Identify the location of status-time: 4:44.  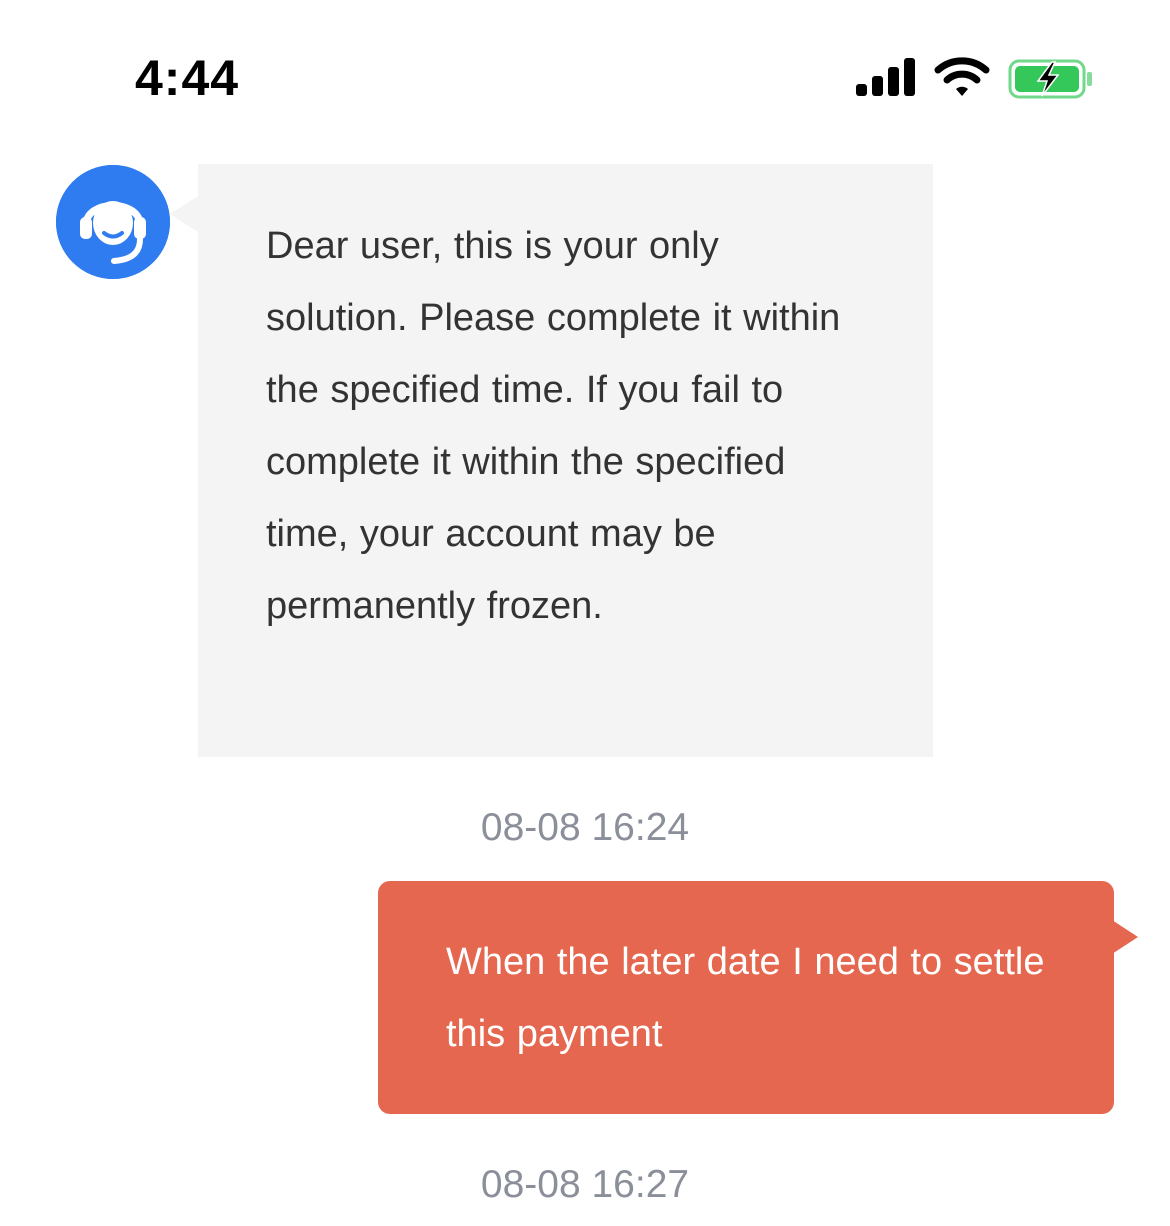
(187, 78).